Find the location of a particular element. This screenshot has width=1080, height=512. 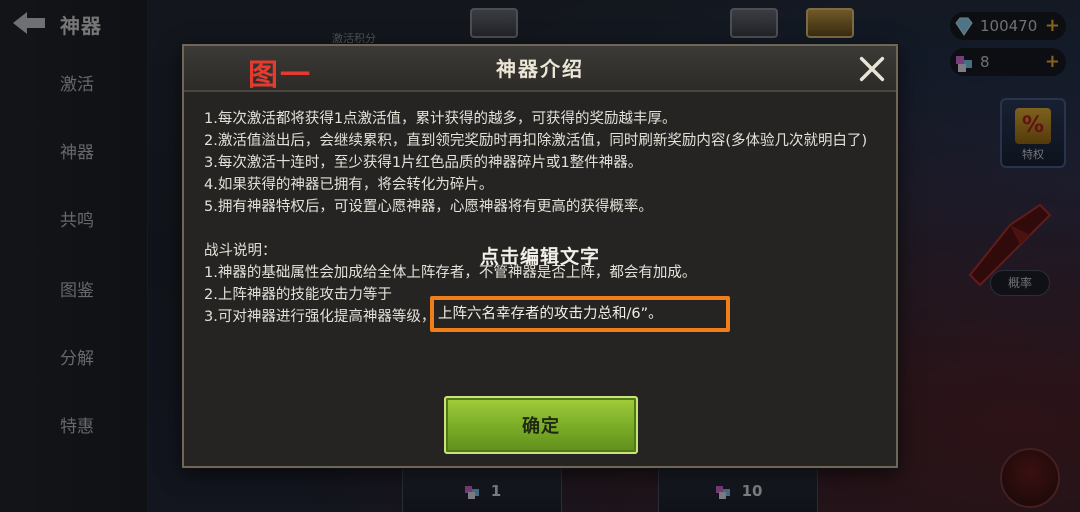

rule-line-4: 4.如果获得的神器已拥有，将会转化为碎片。 is located at coordinates (349, 185).